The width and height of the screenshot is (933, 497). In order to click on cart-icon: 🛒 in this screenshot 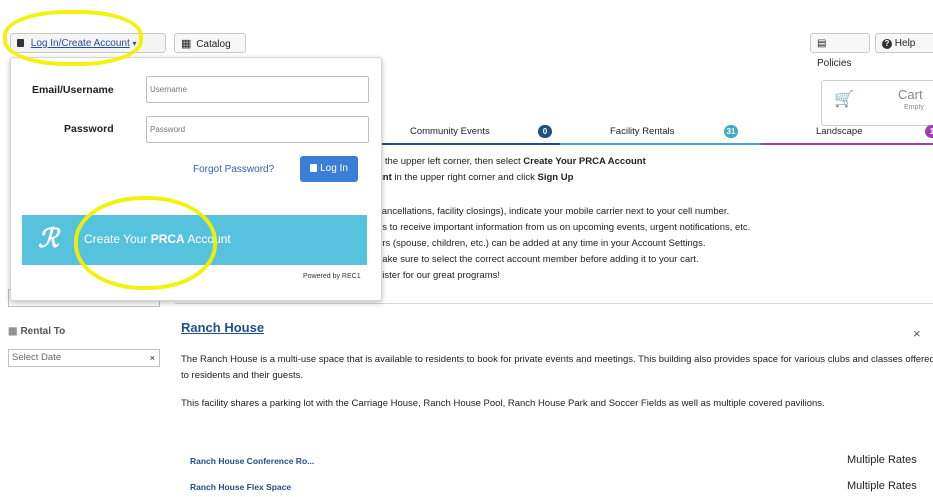, I will do `click(844, 99)`.